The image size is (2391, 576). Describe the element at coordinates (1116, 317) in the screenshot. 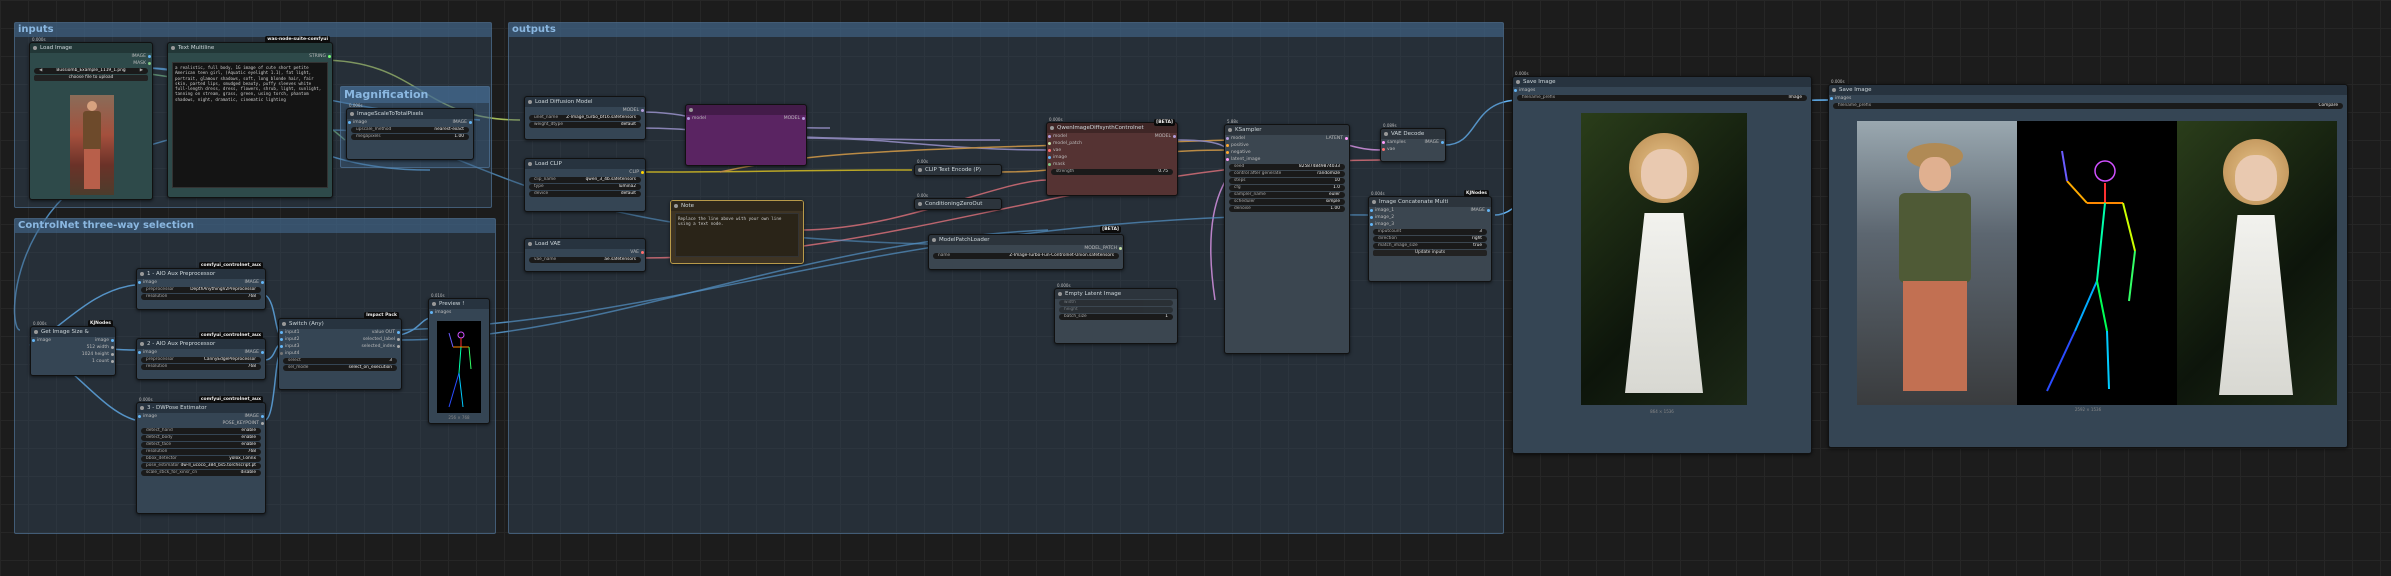

I see `batch-size-widget: batch_size 1` at that location.